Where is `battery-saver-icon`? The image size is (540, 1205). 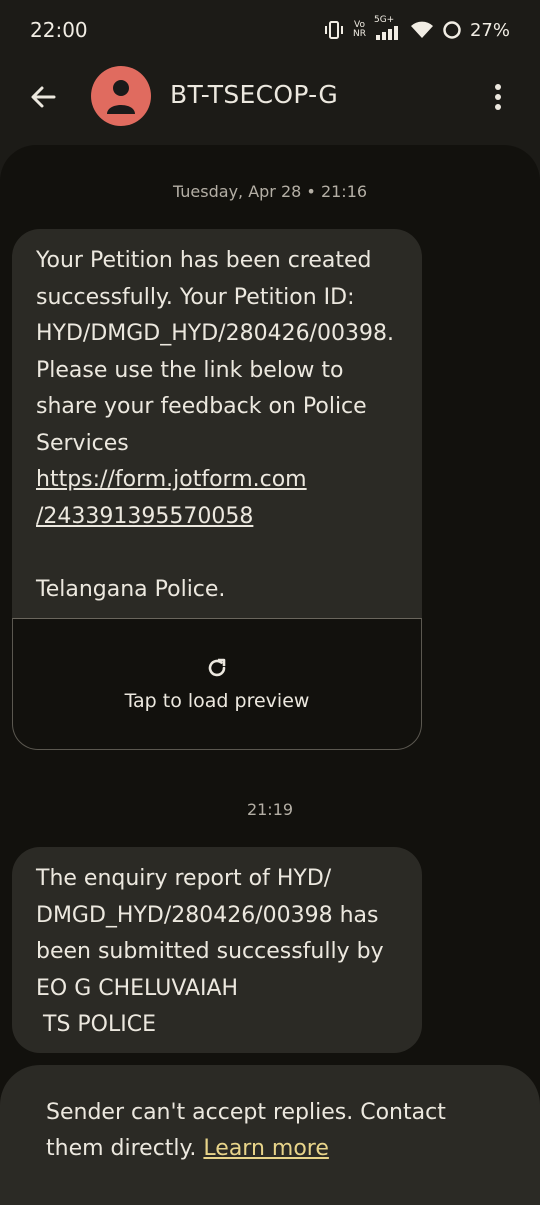 battery-saver-icon is located at coordinates (452, 30).